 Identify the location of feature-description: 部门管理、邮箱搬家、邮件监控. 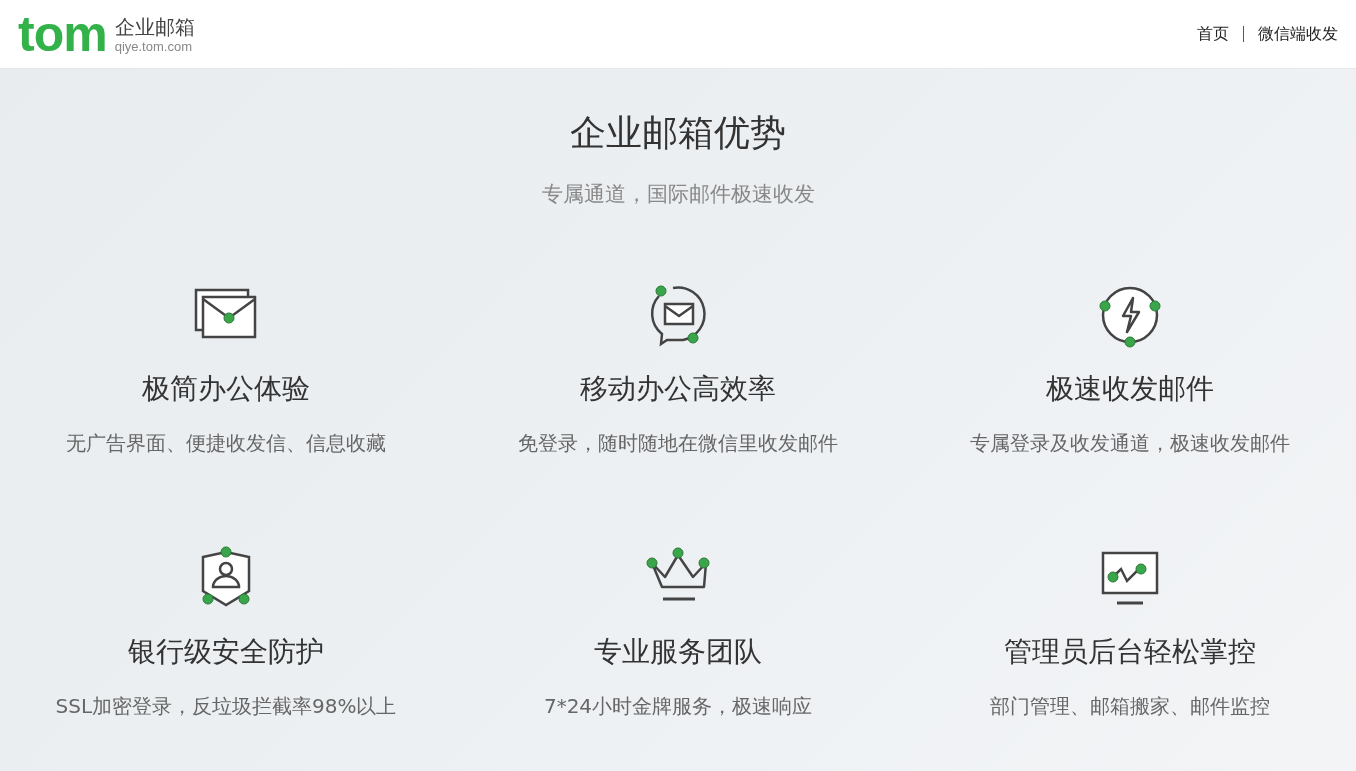
(1130, 706).